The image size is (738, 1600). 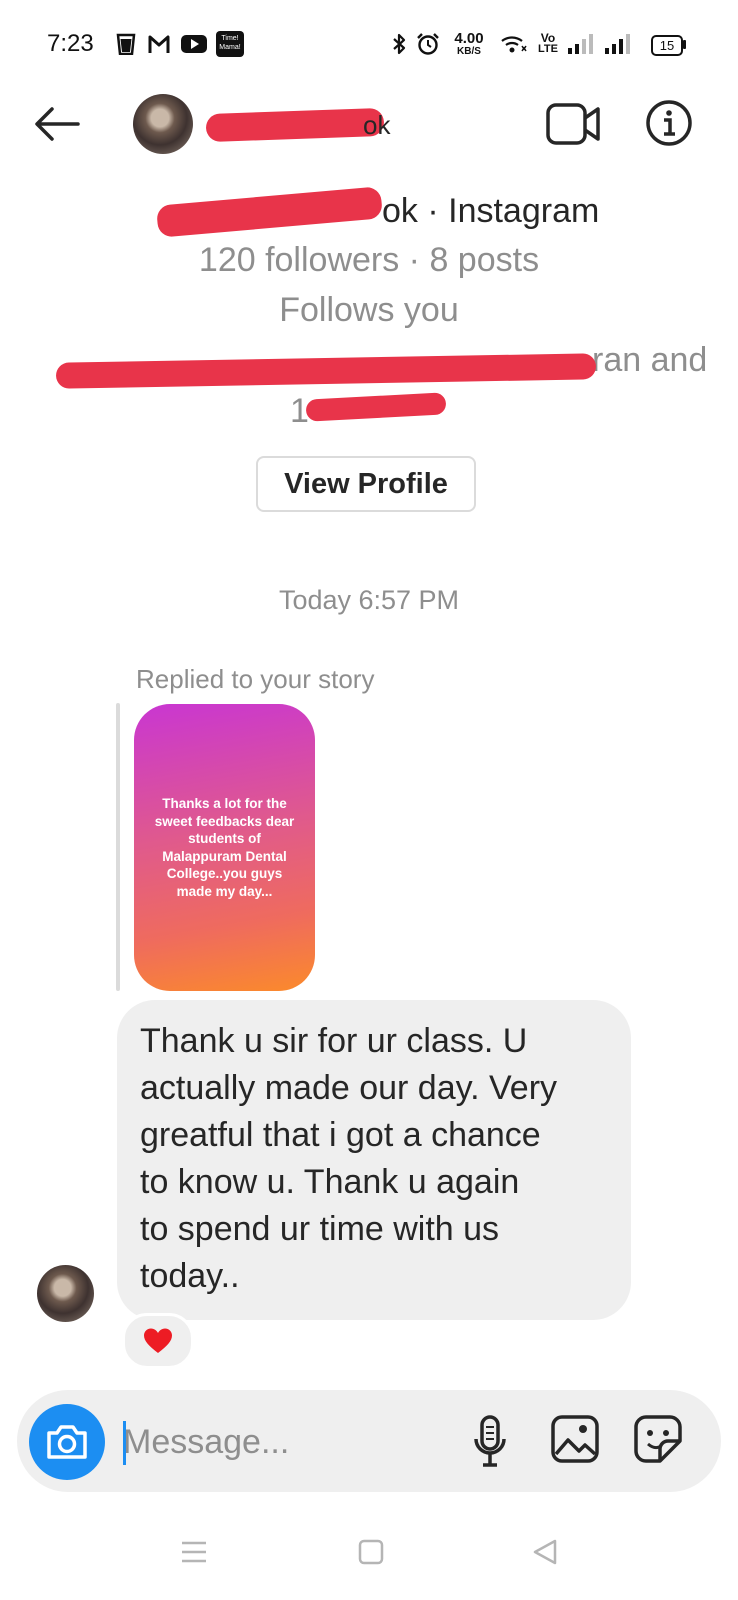 I want to click on camera-icon, so click(x=67, y=1442).